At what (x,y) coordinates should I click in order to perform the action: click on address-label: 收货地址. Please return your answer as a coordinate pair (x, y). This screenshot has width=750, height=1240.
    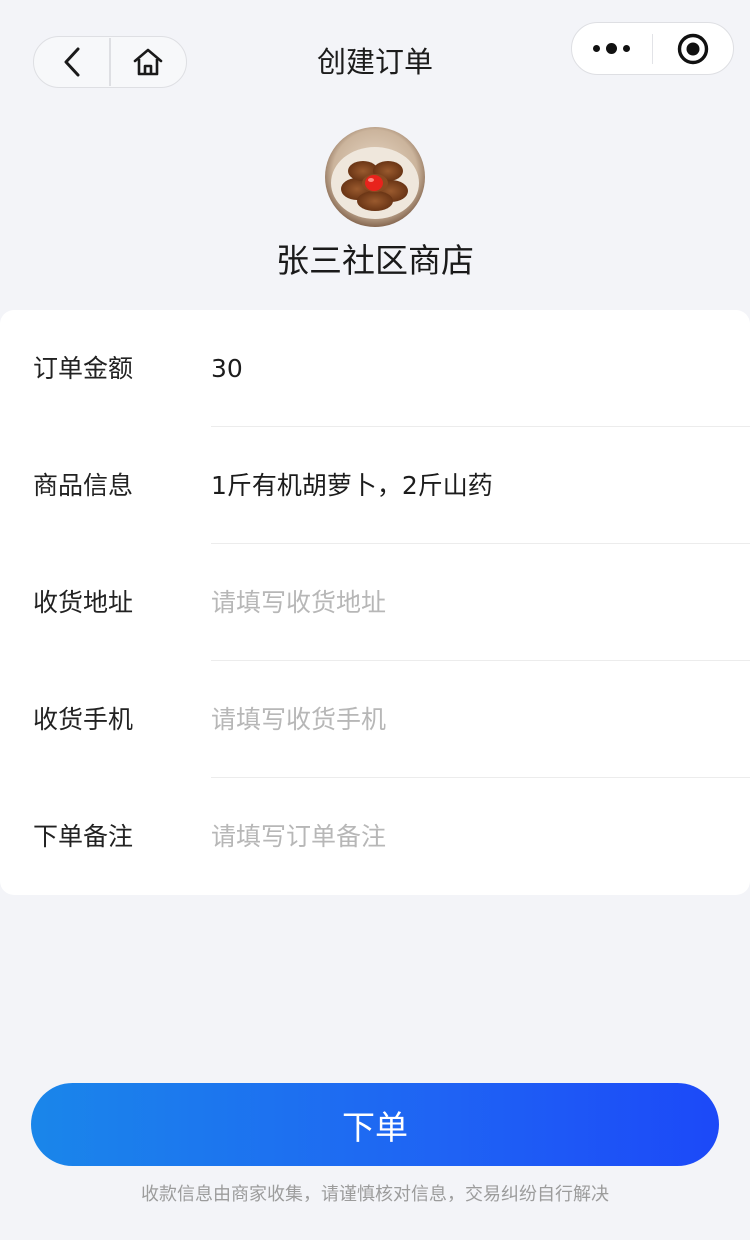
    Looking at the image, I should click on (83, 602).